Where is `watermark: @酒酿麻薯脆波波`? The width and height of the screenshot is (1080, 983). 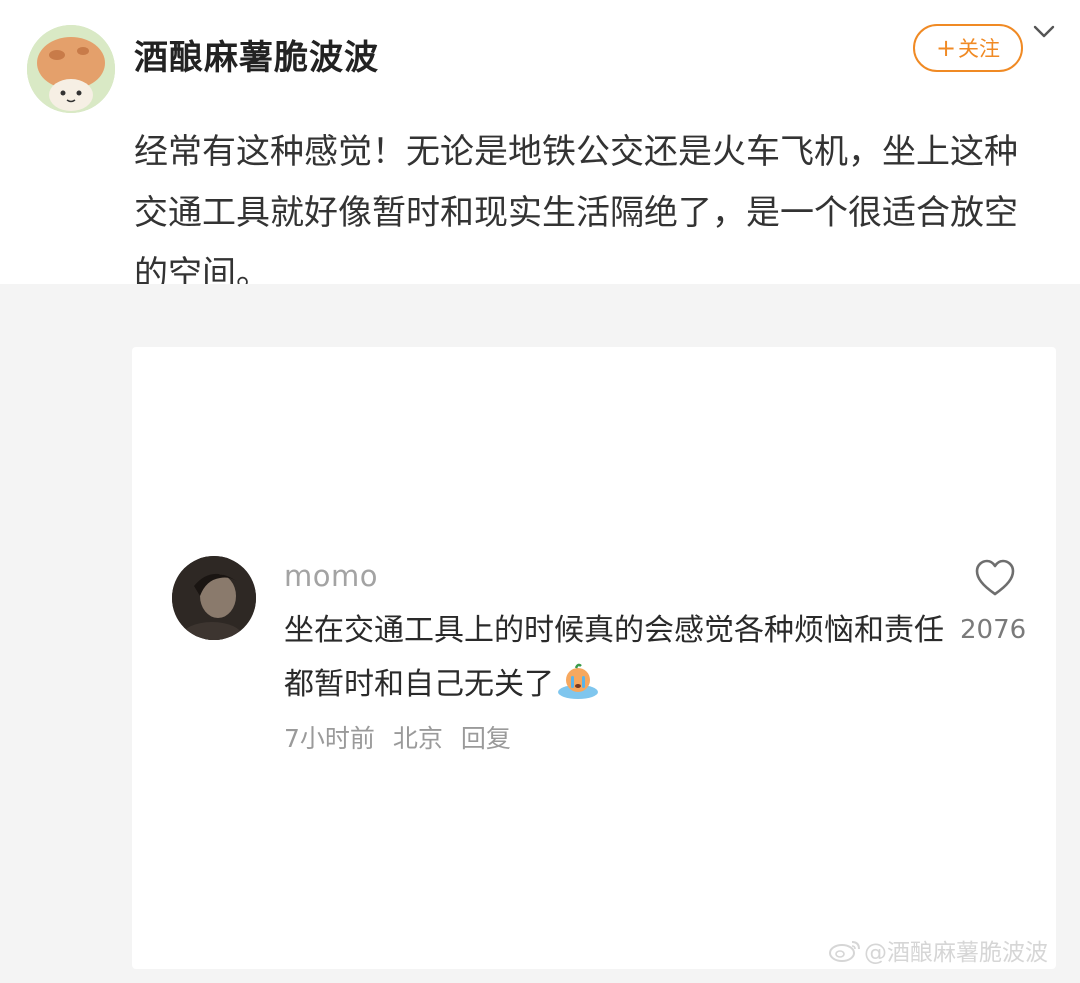
watermark: @酒酿麻薯脆波波 is located at coordinates (938, 950).